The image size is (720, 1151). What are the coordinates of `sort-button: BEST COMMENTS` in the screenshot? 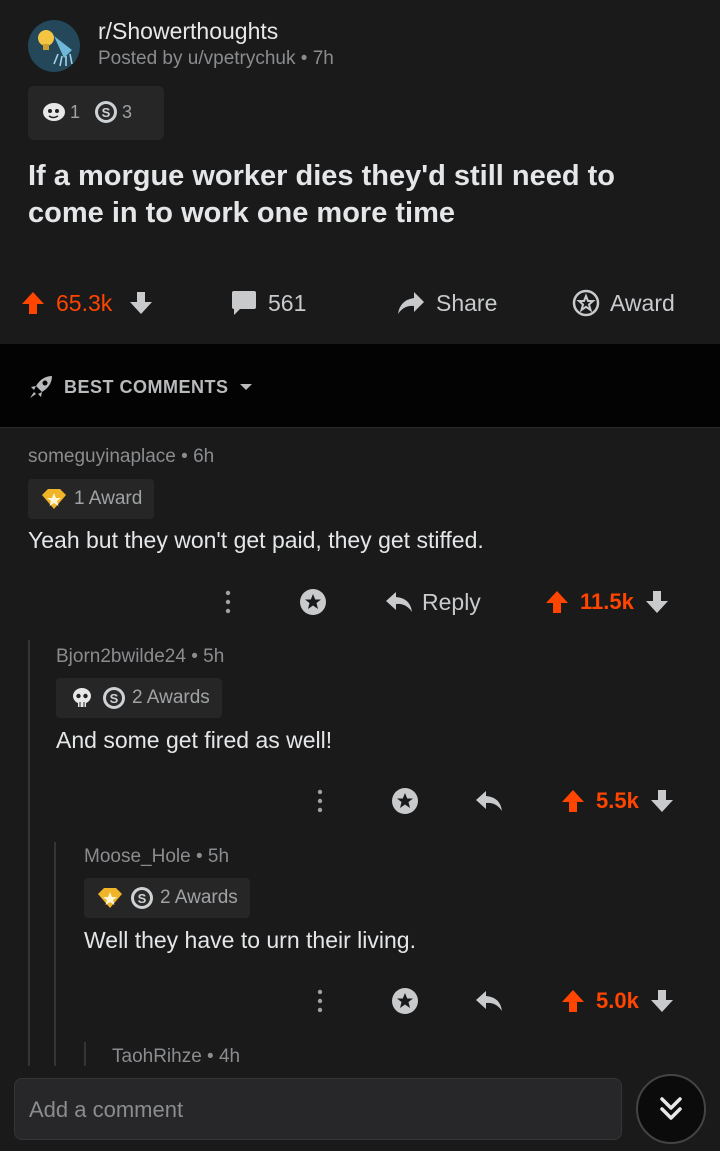 It's located at (140, 387).